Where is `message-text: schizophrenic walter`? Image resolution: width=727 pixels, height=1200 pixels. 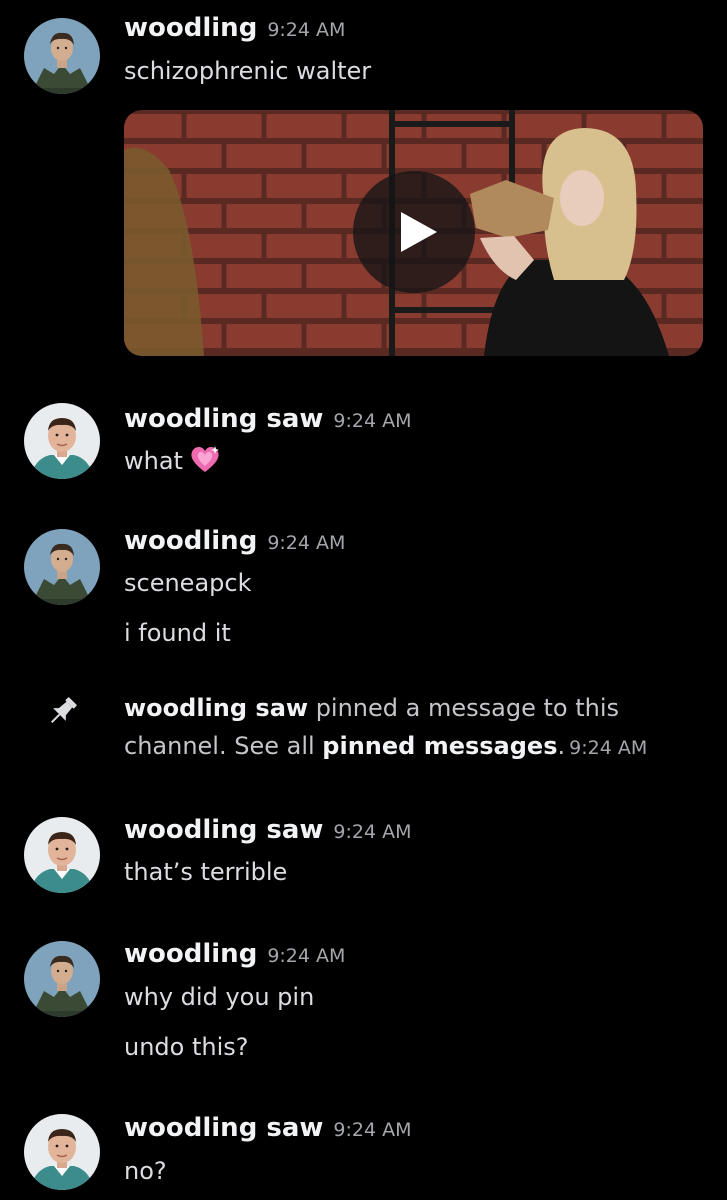
message-text: schizophrenic walter is located at coordinates (248, 71).